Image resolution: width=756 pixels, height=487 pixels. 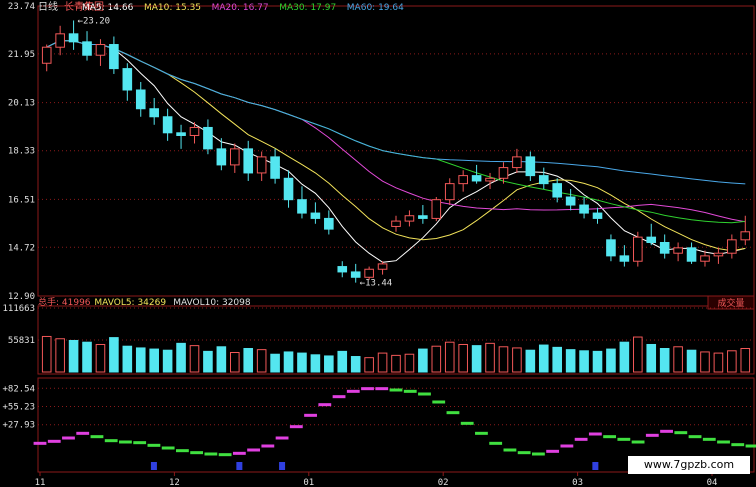 What do you see at coordinates (376, 479) in the screenshot?
I see `date-x-axis: 11 12 01 02 03 04` at bounding box center [376, 479].